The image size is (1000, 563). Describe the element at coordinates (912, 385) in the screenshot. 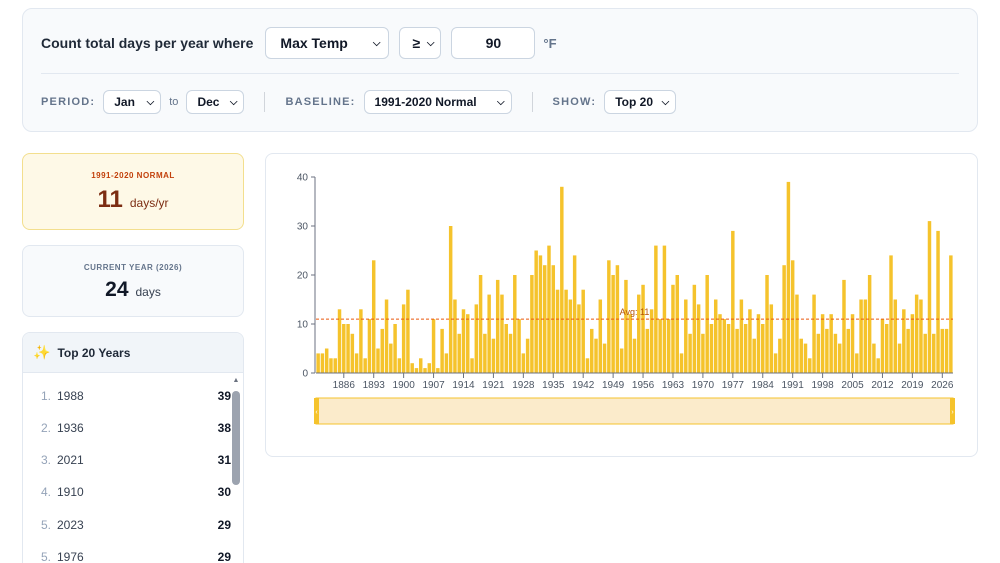

I see `x-tick-label: 2019` at that location.